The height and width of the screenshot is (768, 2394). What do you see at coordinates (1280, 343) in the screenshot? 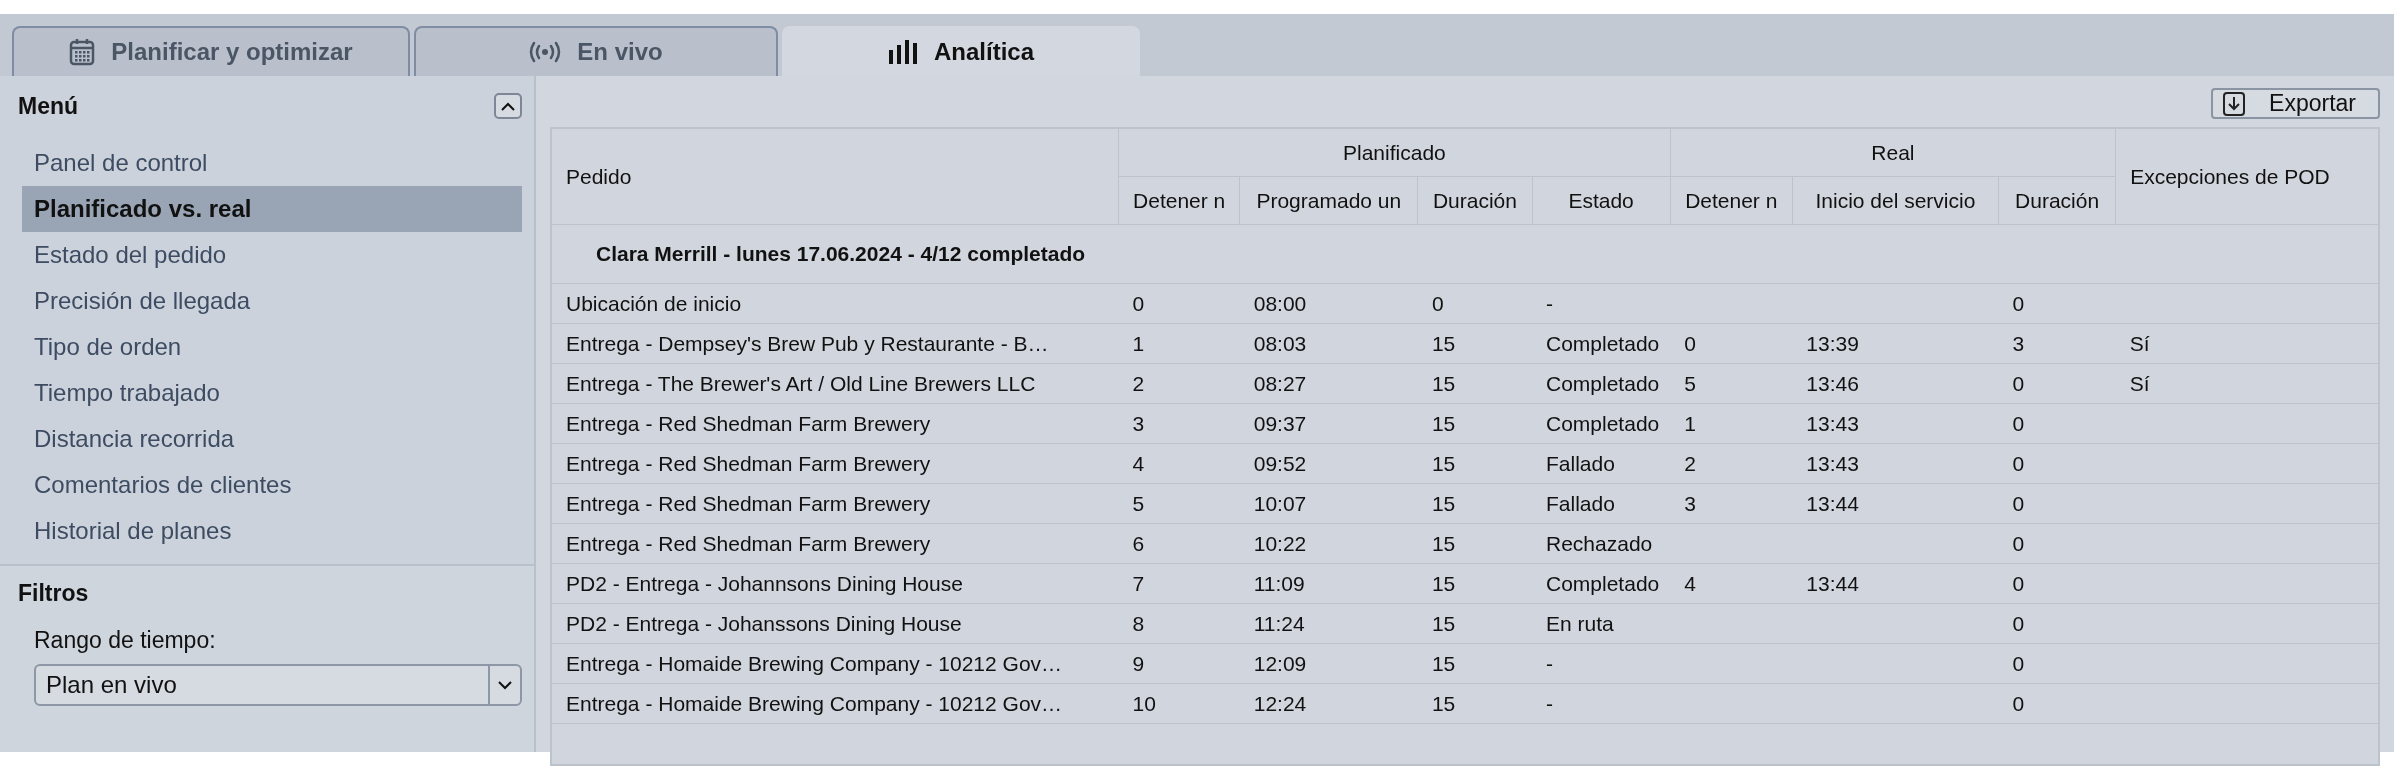
I see `table-cell: 08:03` at bounding box center [1280, 343].